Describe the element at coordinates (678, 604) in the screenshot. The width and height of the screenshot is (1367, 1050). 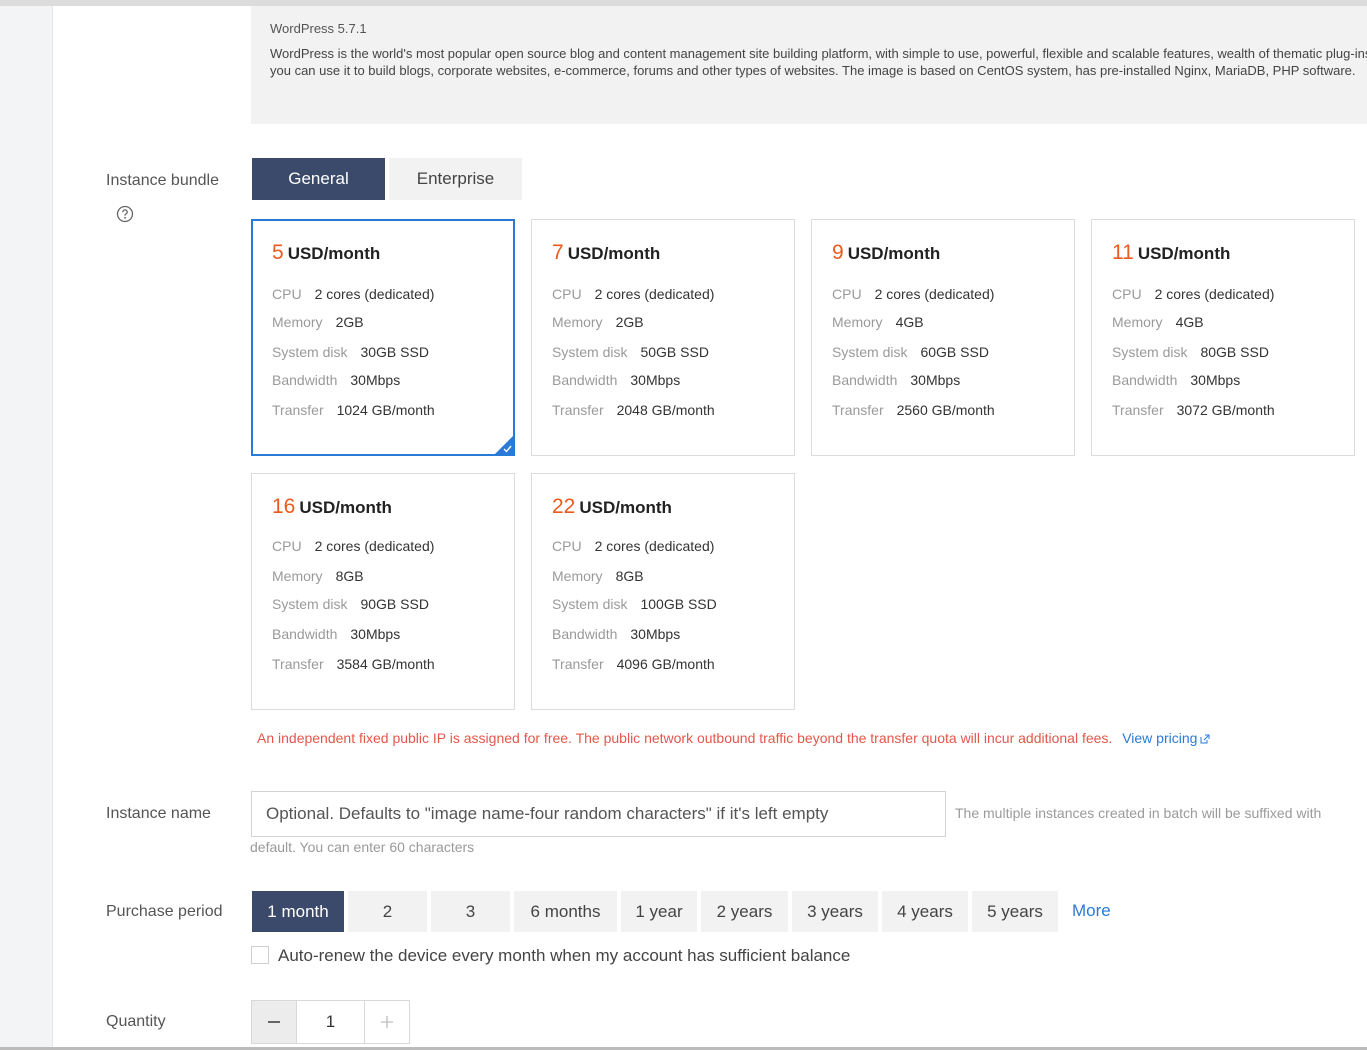
I see `spec-value: 100GB SSD` at that location.